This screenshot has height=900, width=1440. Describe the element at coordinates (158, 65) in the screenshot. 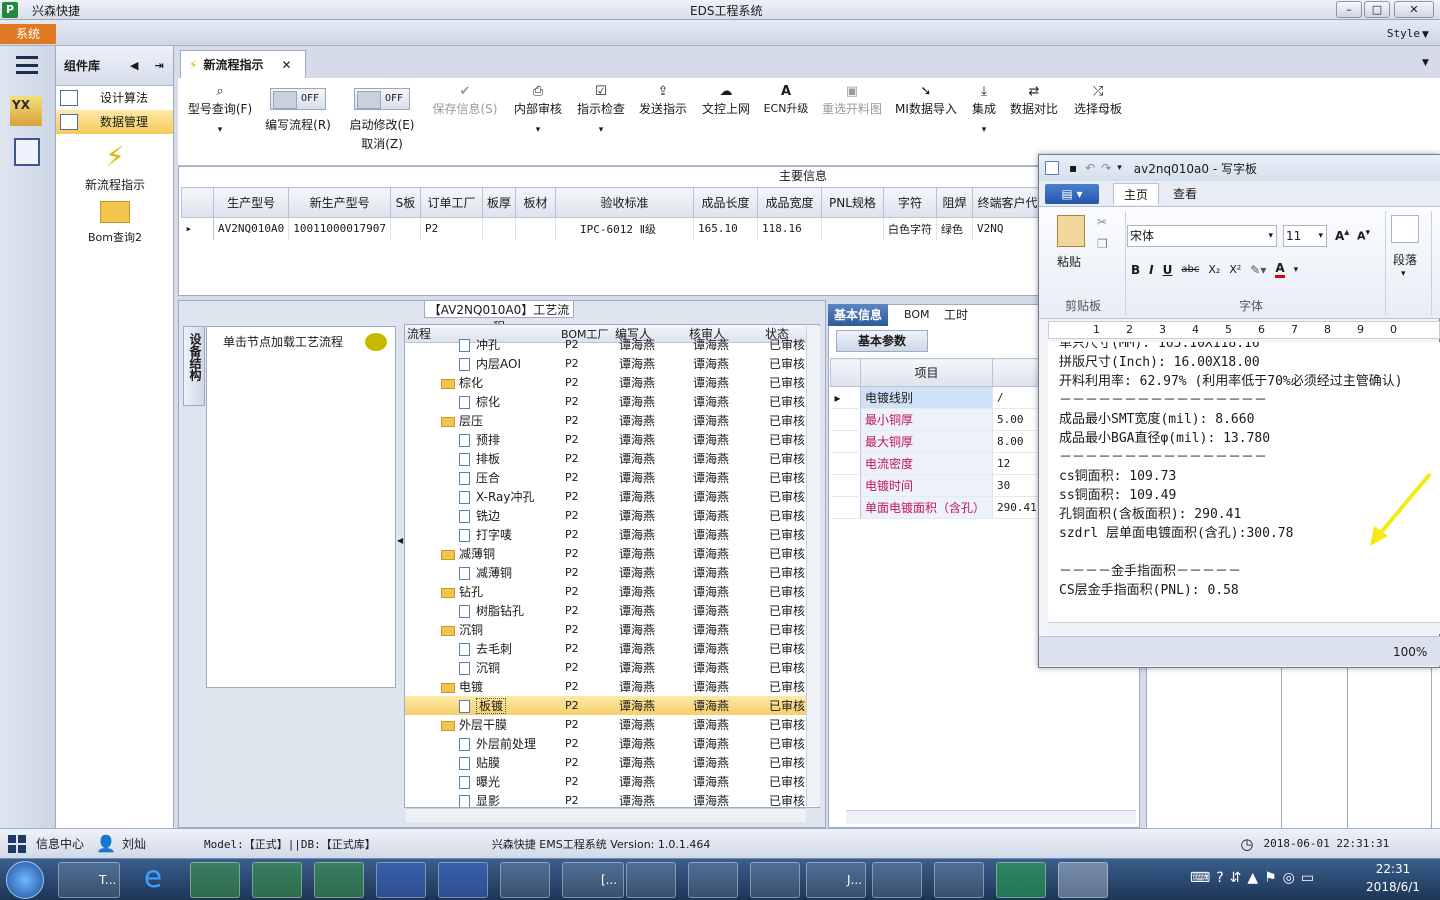

I see `pin-panel-icon: ⇥` at that location.